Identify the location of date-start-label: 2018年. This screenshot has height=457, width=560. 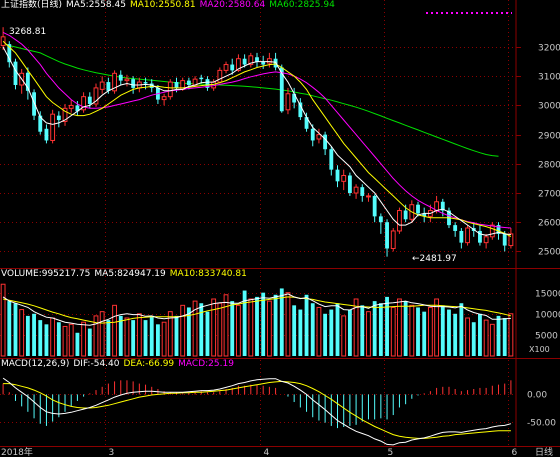
(17, 451).